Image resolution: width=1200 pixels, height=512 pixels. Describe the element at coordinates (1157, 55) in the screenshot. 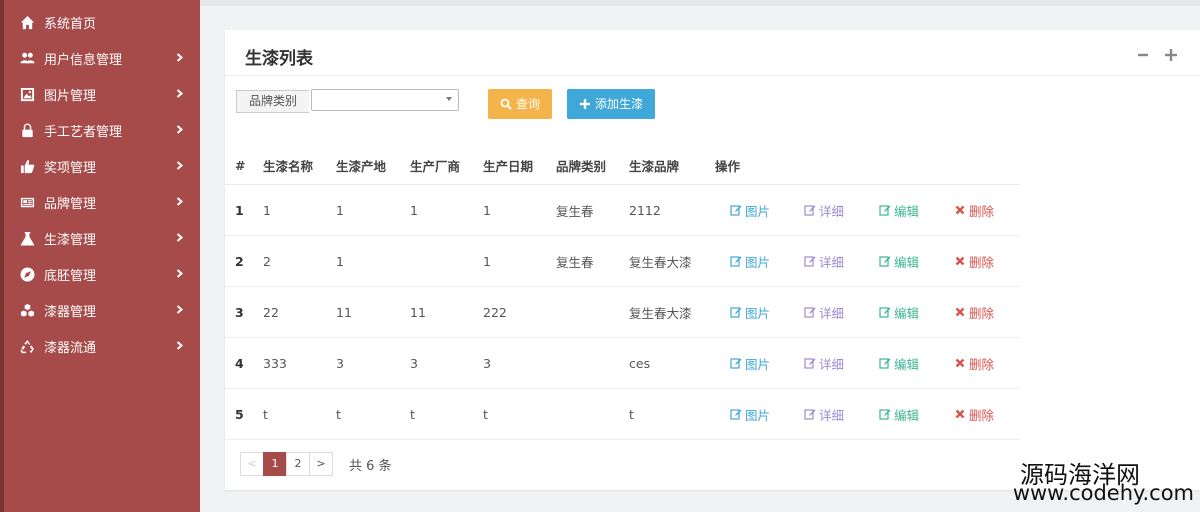

I see `panel-tools` at that location.